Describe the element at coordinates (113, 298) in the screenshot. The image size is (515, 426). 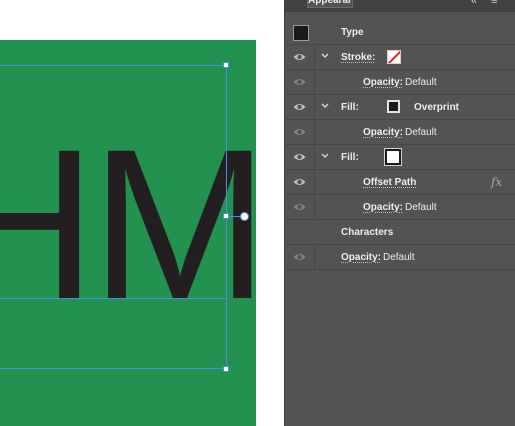
I see `text-baseline` at that location.